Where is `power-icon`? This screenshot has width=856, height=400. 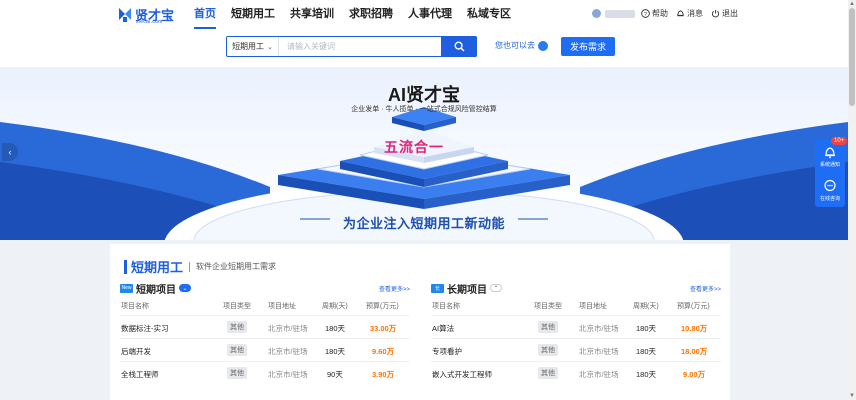
power-icon is located at coordinates (715, 13).